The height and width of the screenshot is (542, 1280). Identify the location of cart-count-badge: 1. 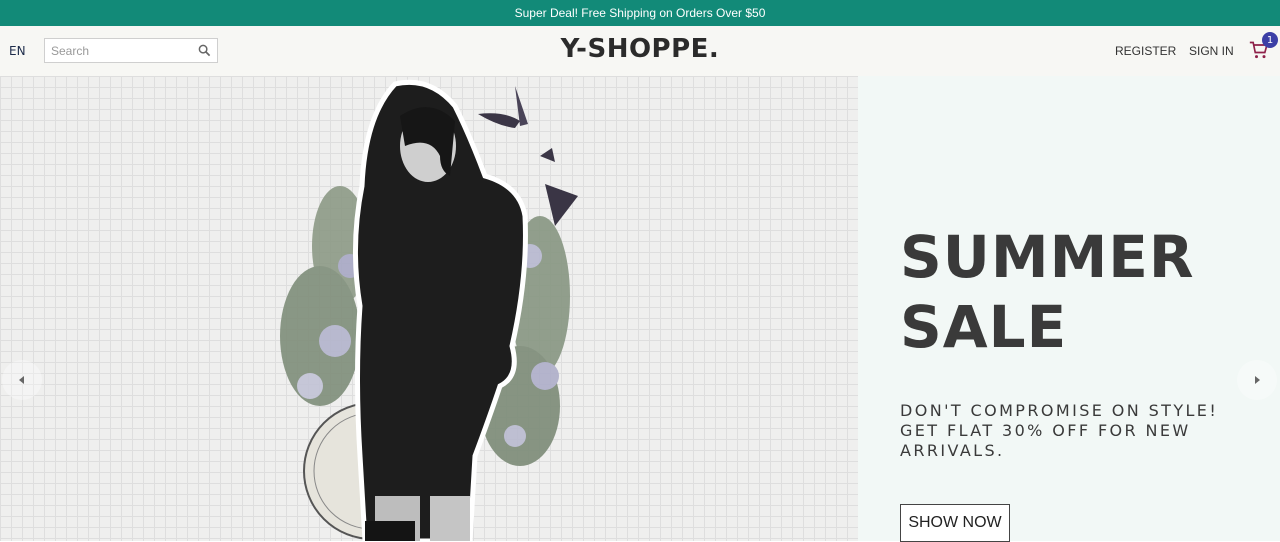
(1270, 40).